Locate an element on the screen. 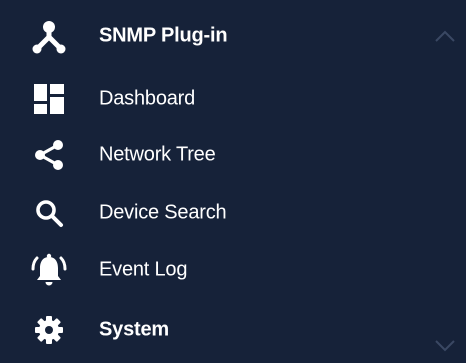  sidebar-item-label: Device Search is located at coordinates (163, 212).